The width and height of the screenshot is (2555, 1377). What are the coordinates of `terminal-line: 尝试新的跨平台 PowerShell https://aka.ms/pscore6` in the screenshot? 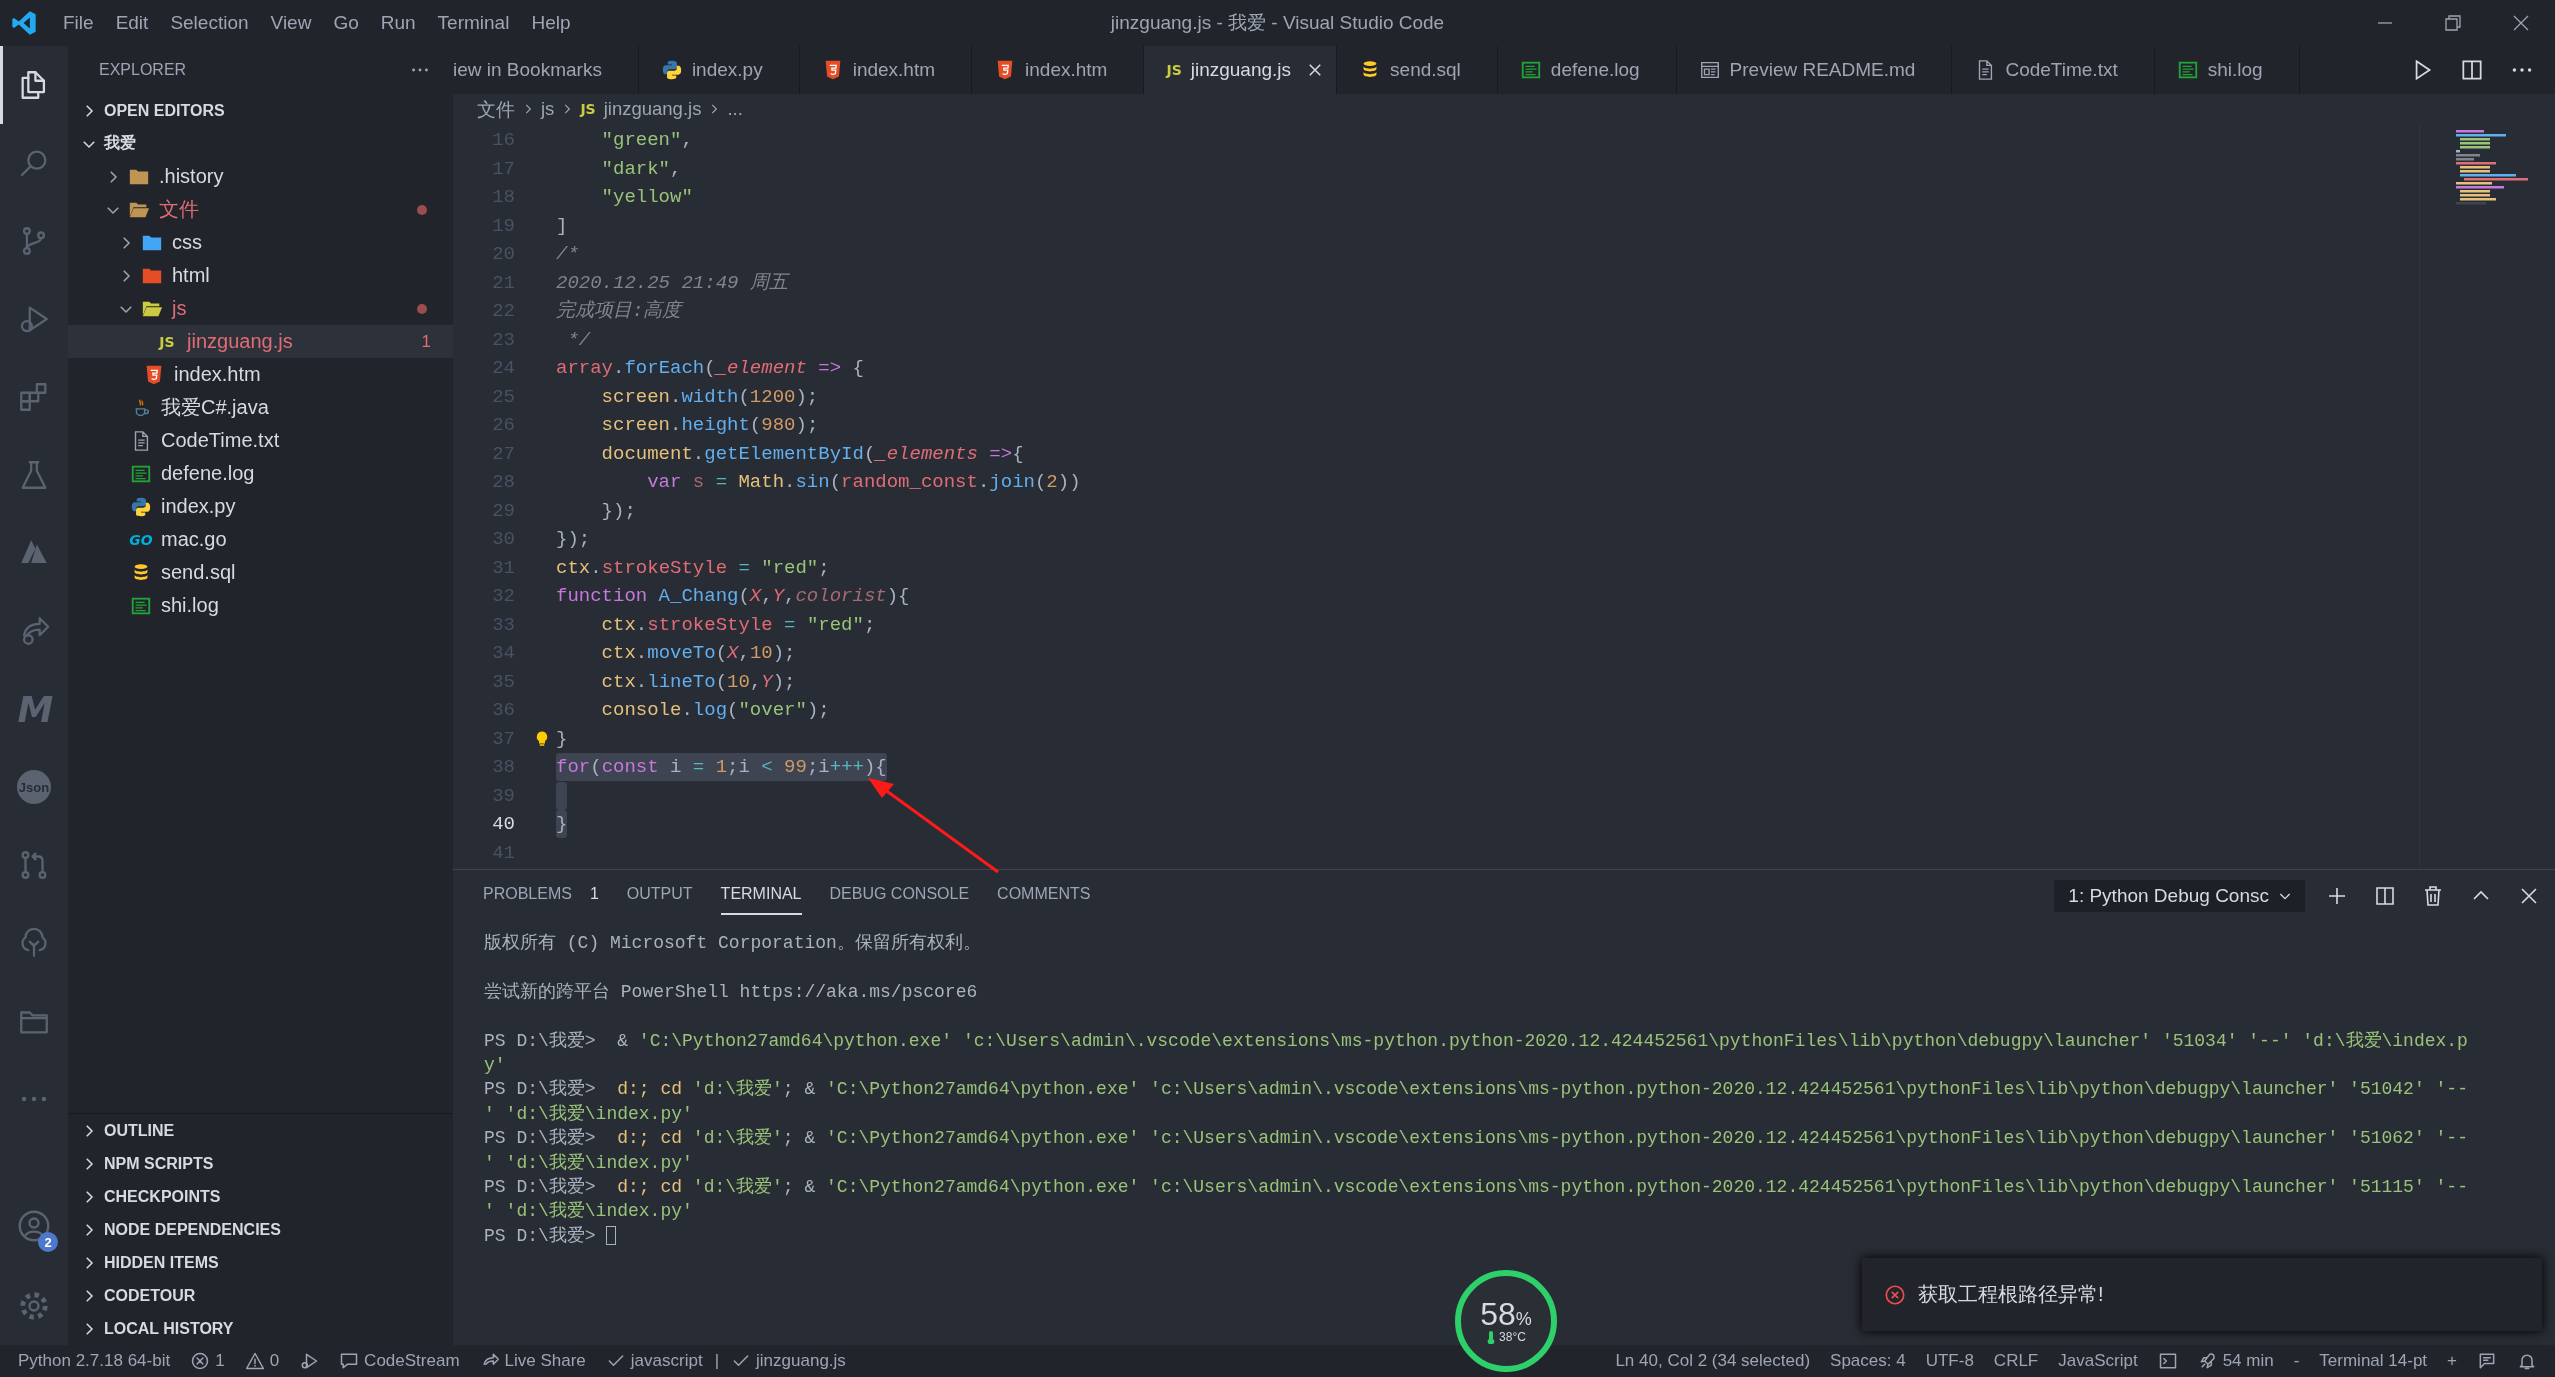 It's located at (731, 992).